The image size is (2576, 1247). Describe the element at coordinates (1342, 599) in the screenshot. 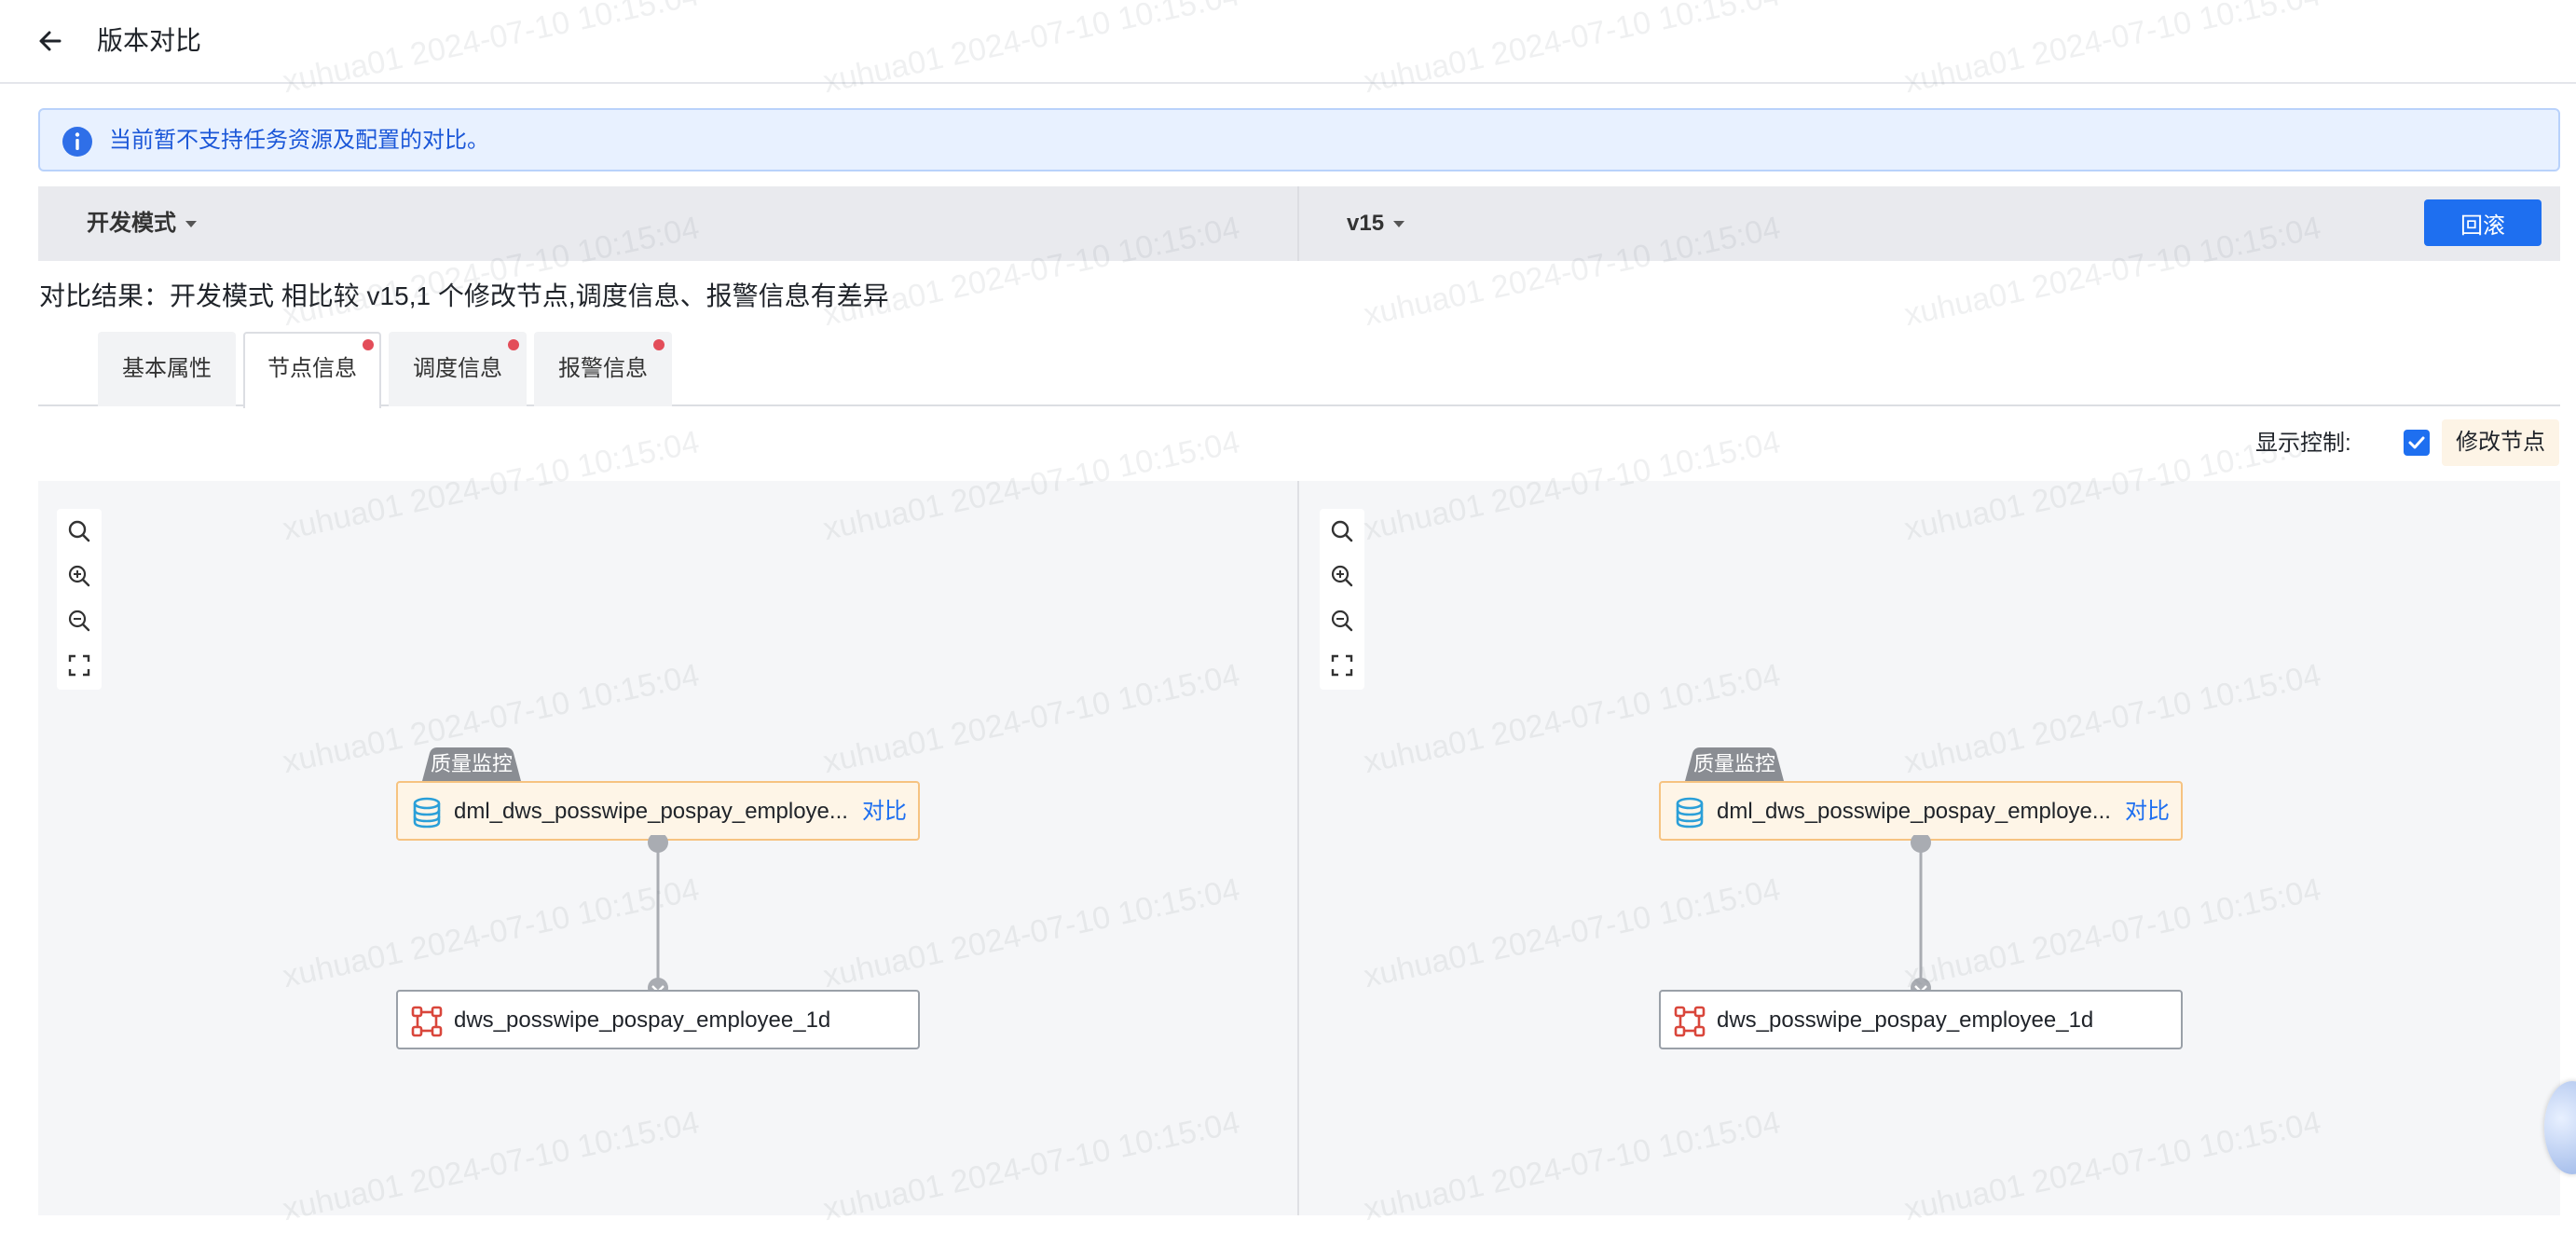

I see `right-graph-toolbar` at that location.